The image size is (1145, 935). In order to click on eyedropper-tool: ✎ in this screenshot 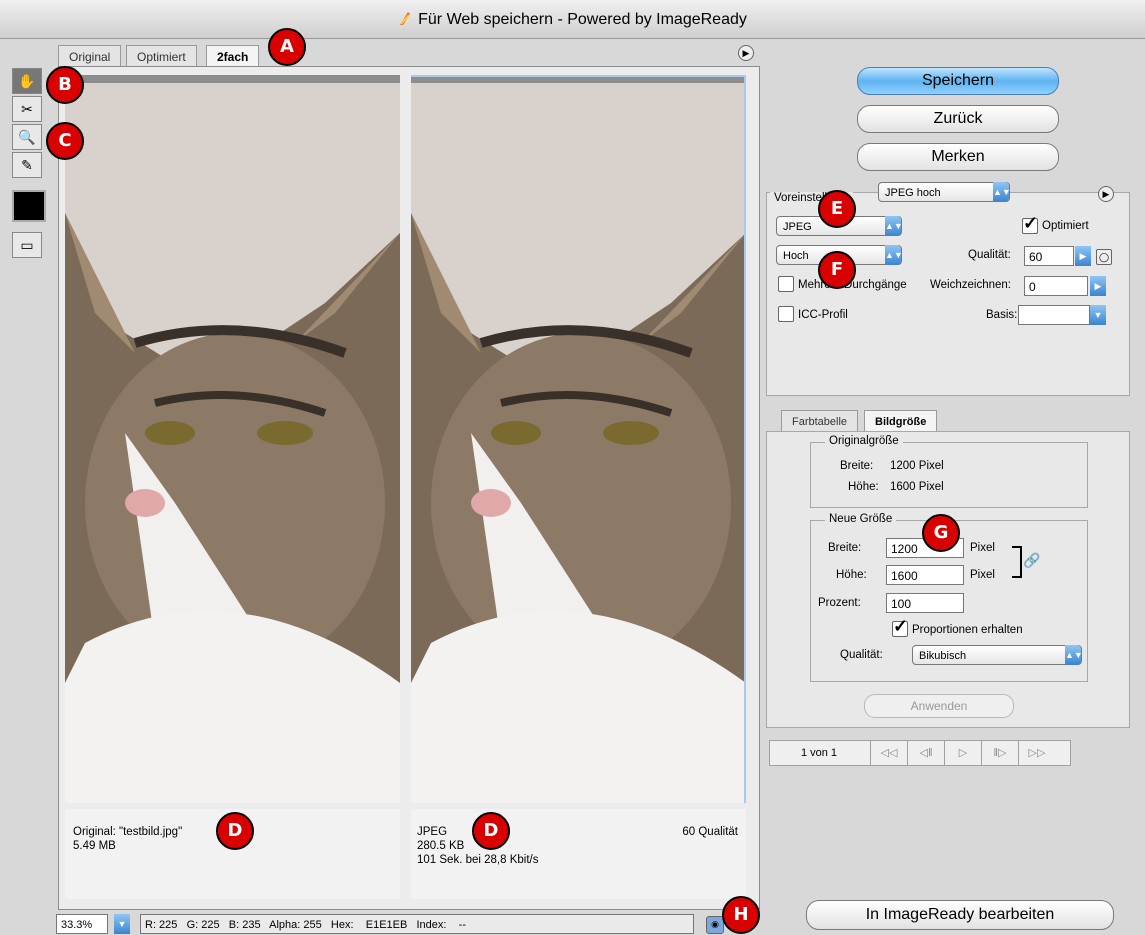, I will do `click(27, 165)`.